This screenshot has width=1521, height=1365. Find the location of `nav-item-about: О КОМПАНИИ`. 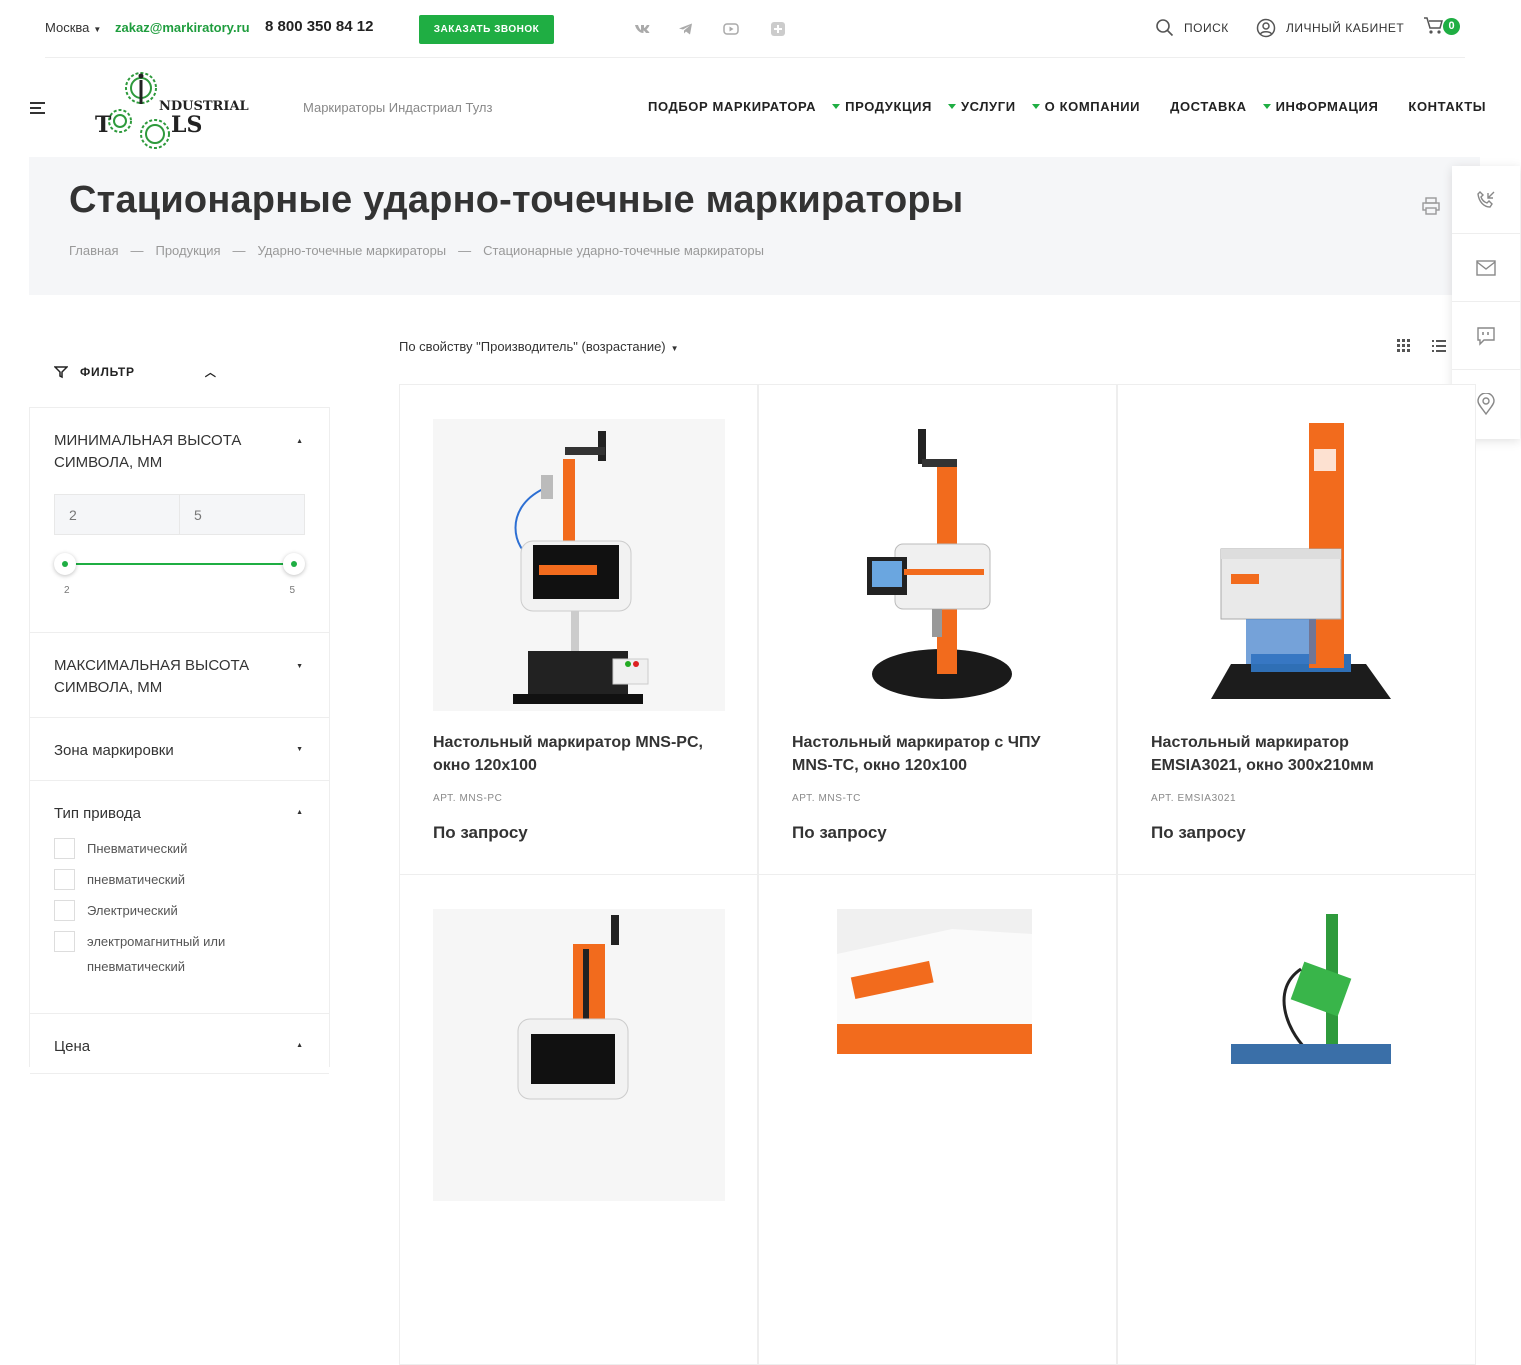

nav-item-about: О КОМПАНИИ is located at coordinates (1083, 106).